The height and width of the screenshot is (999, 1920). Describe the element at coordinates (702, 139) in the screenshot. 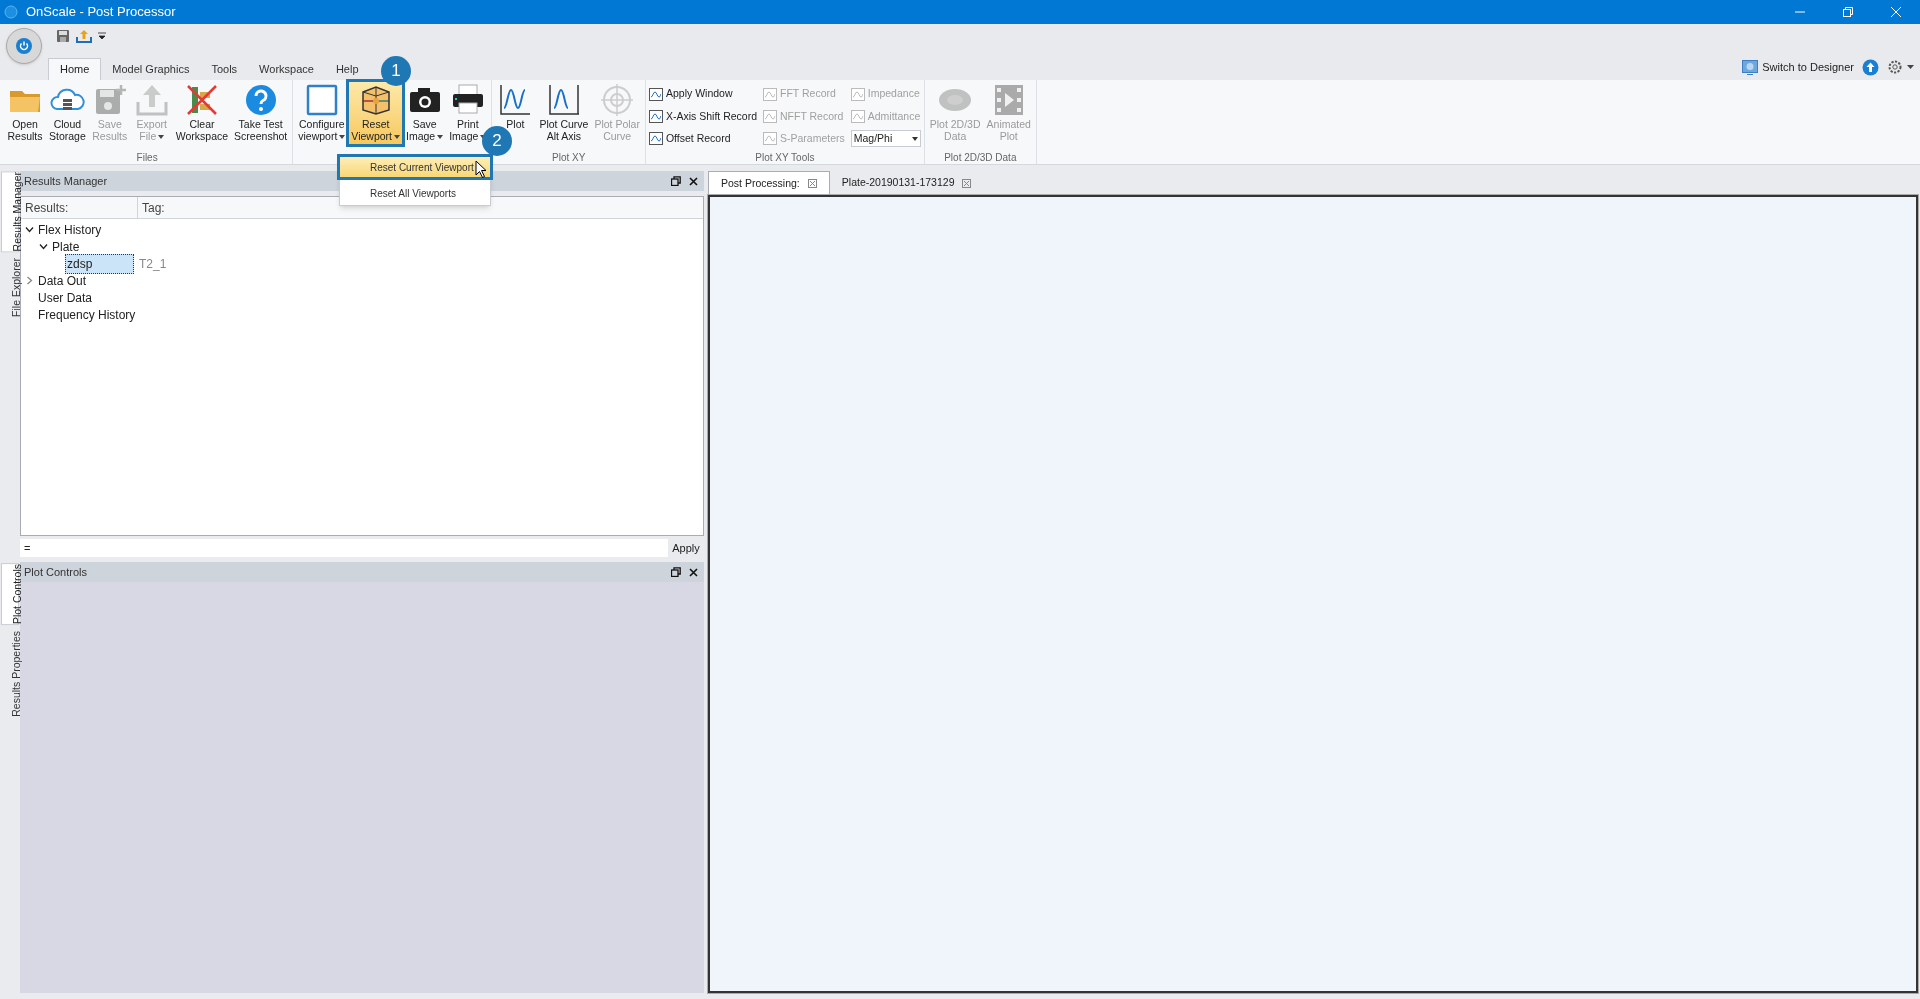

I see `ribbon-small-button: Offset Record` at that location.